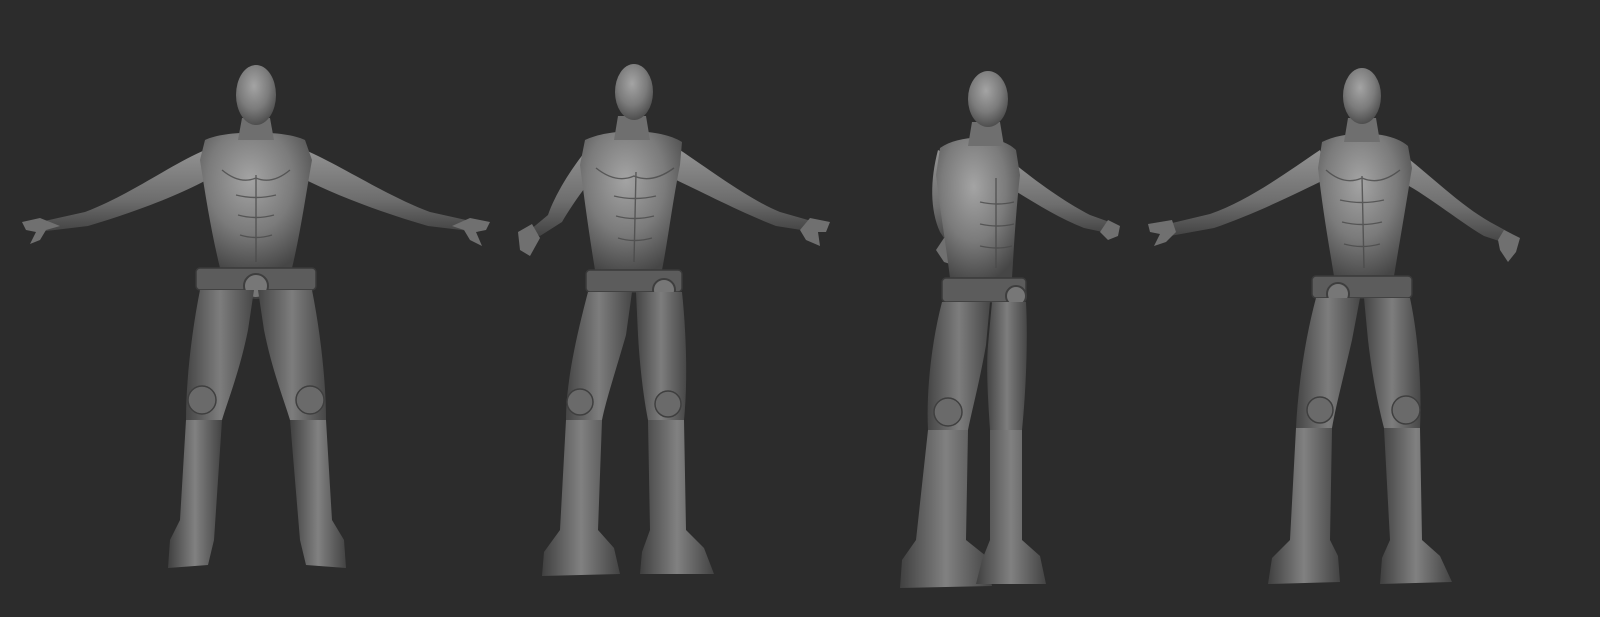  I want to click on right-hand, so click(1509, 246).